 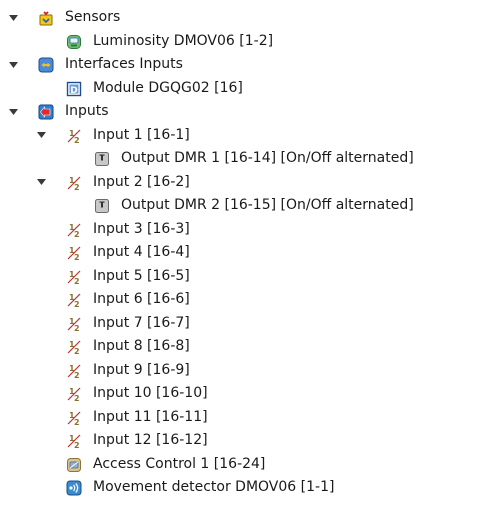 What do you see at coordinates (183, 40) in the screenshot?
I see `tree-node-label: Luminosity DMOV06 [1-2]` at bounding box center [183, 40].